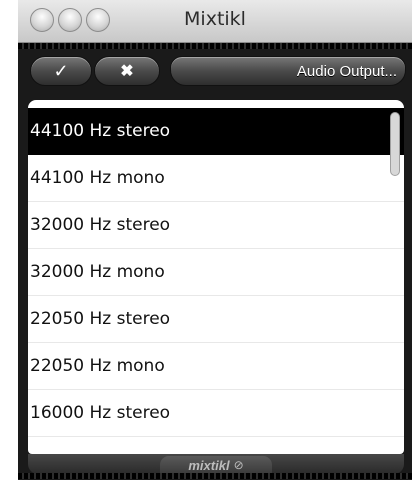  What do you see at coordinates (215, 19) in the screenshot?
I see `window-title: Mixtikl` at bounding box center [215, 19].